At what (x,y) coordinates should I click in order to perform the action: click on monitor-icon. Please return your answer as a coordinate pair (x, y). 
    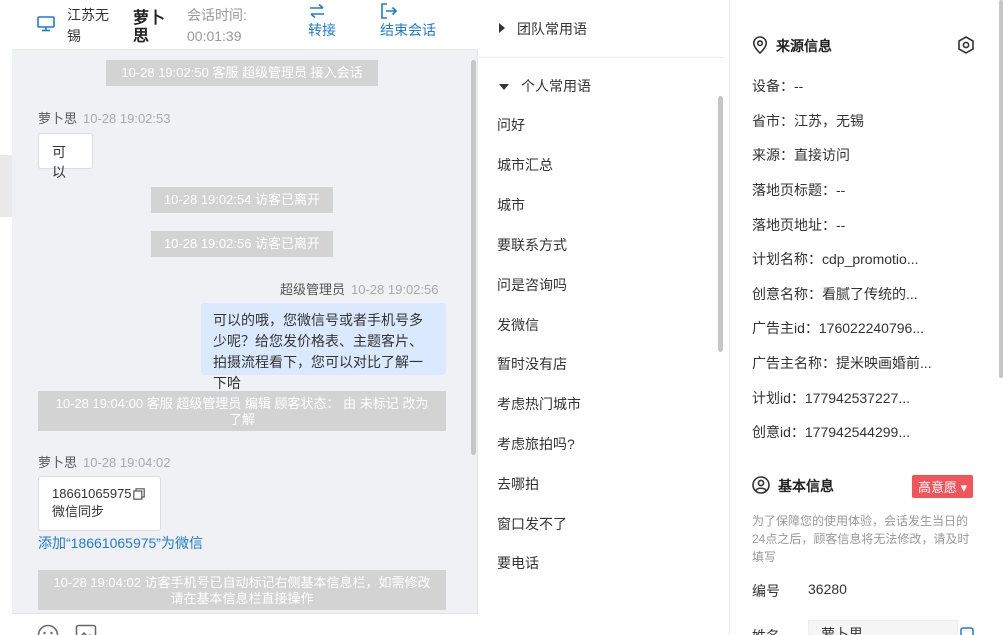
    Looking at the image, I should click on (46, 24).